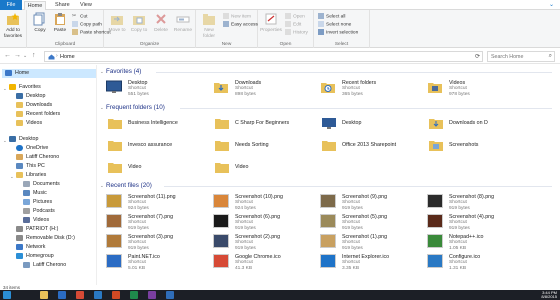 This screenshot has height=300, width=560. Describe the element at coordinates (183, 23) in the screenshot. I see `rename-button: Rename` at that location.